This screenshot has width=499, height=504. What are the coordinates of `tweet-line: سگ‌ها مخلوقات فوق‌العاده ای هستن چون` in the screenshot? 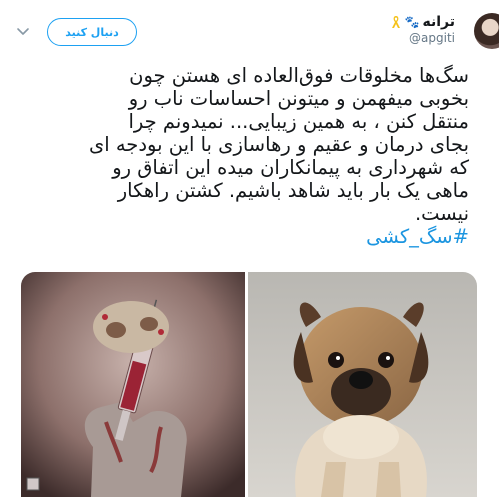 It's located at (299, 75).